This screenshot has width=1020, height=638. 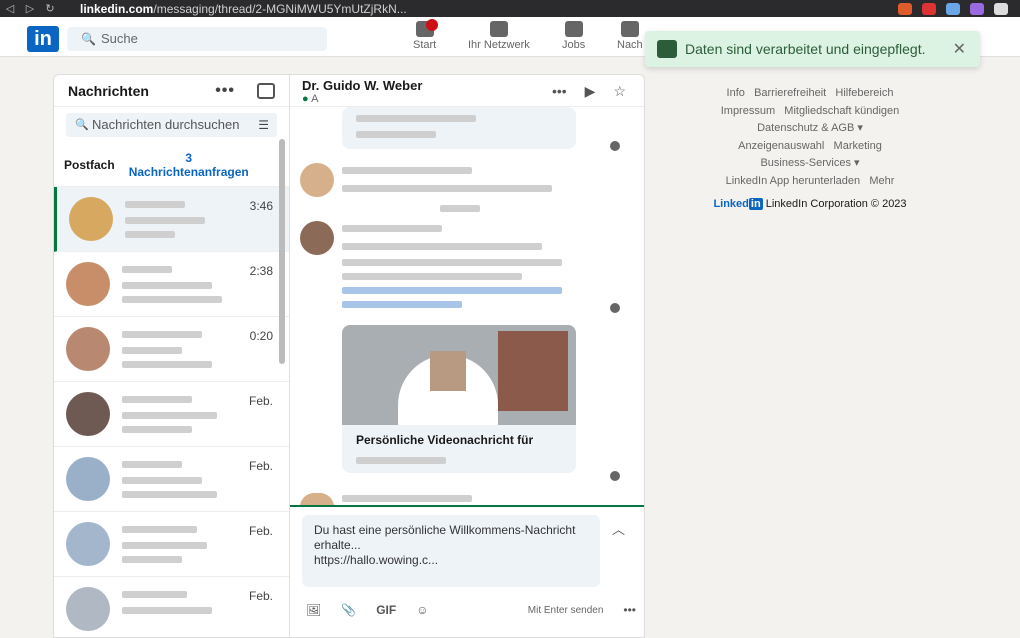 What do you see at coordinates (189, 165) in the screenshot?
I see `tab-message-requests: 3 Nachrichtenanfragen` at bounding box center [189, 165].